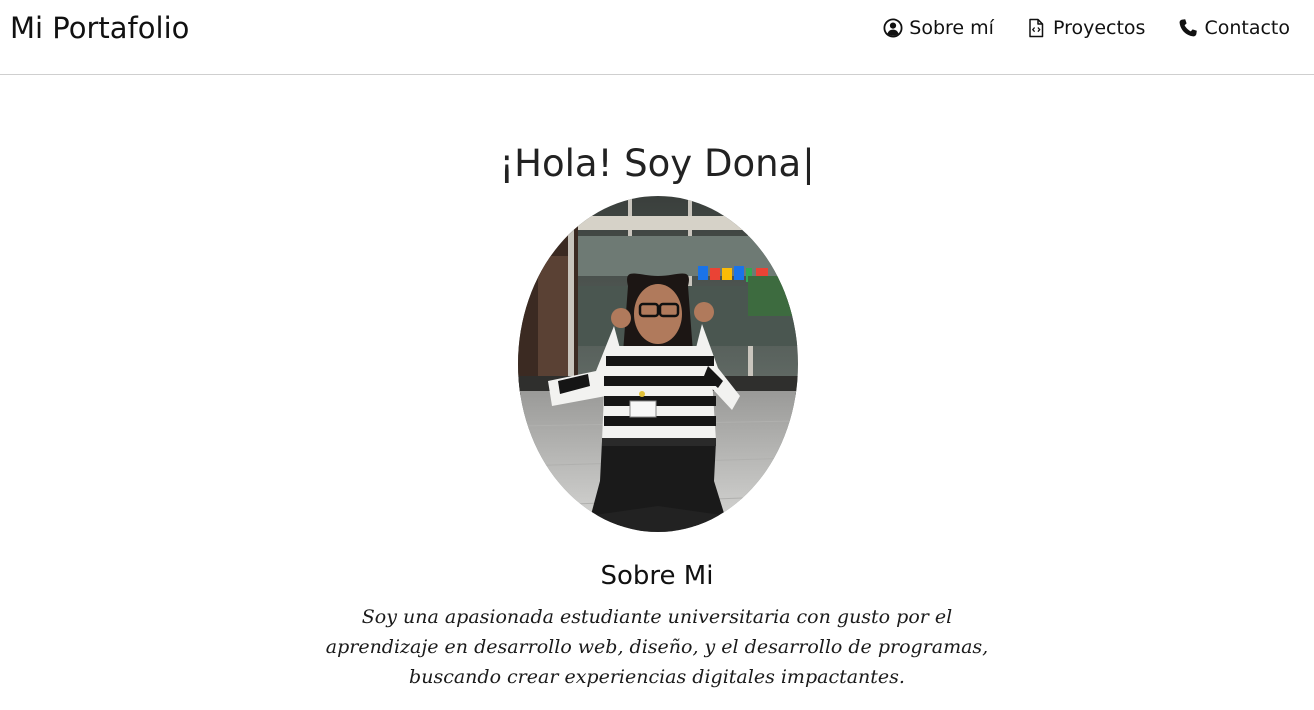 The width and height of the screenshot is (1314, 710). I want to click on profile-photo-illustration, so click(658, 364).